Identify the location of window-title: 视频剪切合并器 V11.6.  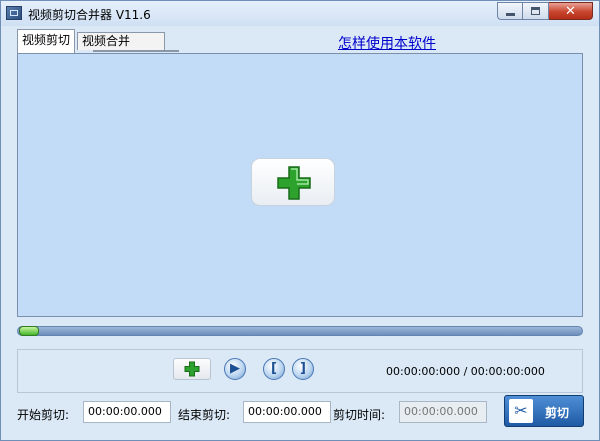
(89, 15).